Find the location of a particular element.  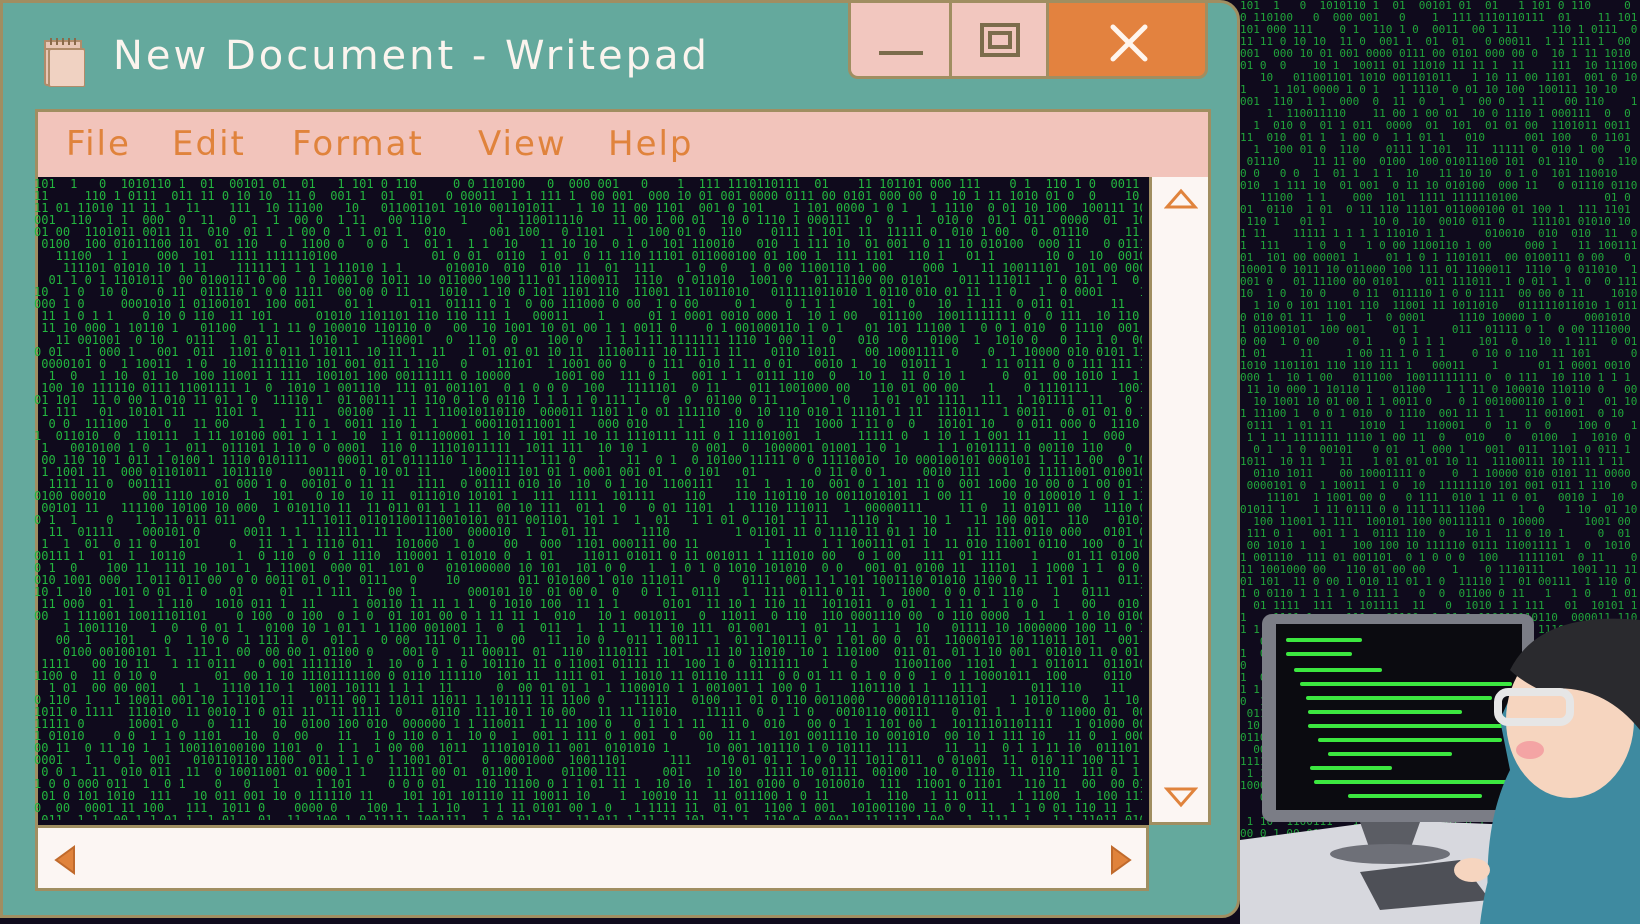

close-icon is located at coordinates (1129, 43).